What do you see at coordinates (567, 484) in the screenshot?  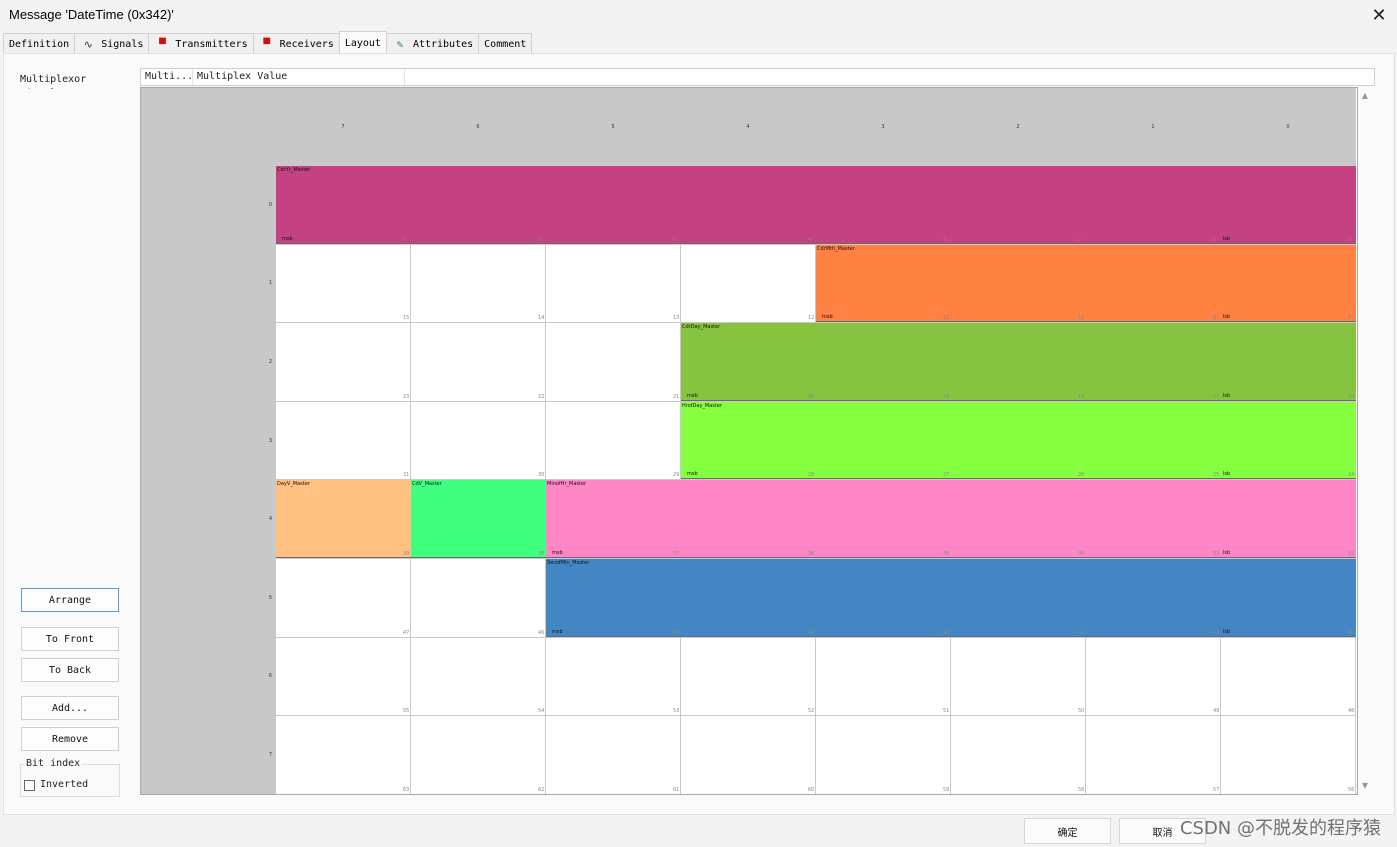 I see `signal-name: MinofHr_Master` at bounding box center [567, 484].